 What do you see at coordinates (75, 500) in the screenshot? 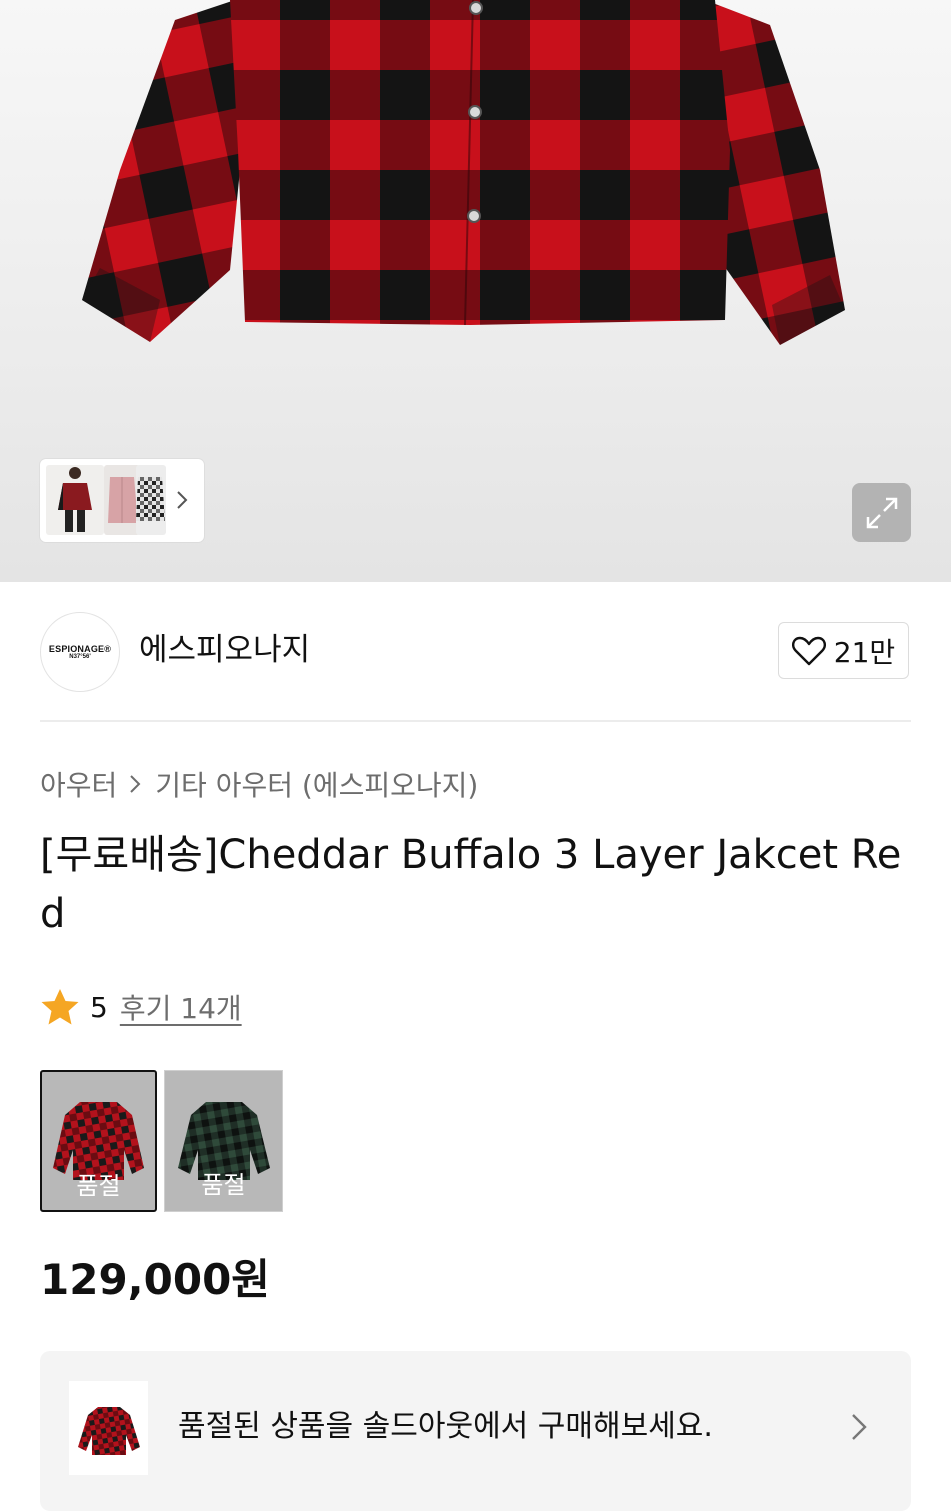
I see `thumbnail-model` at bounding box center [75, 500].